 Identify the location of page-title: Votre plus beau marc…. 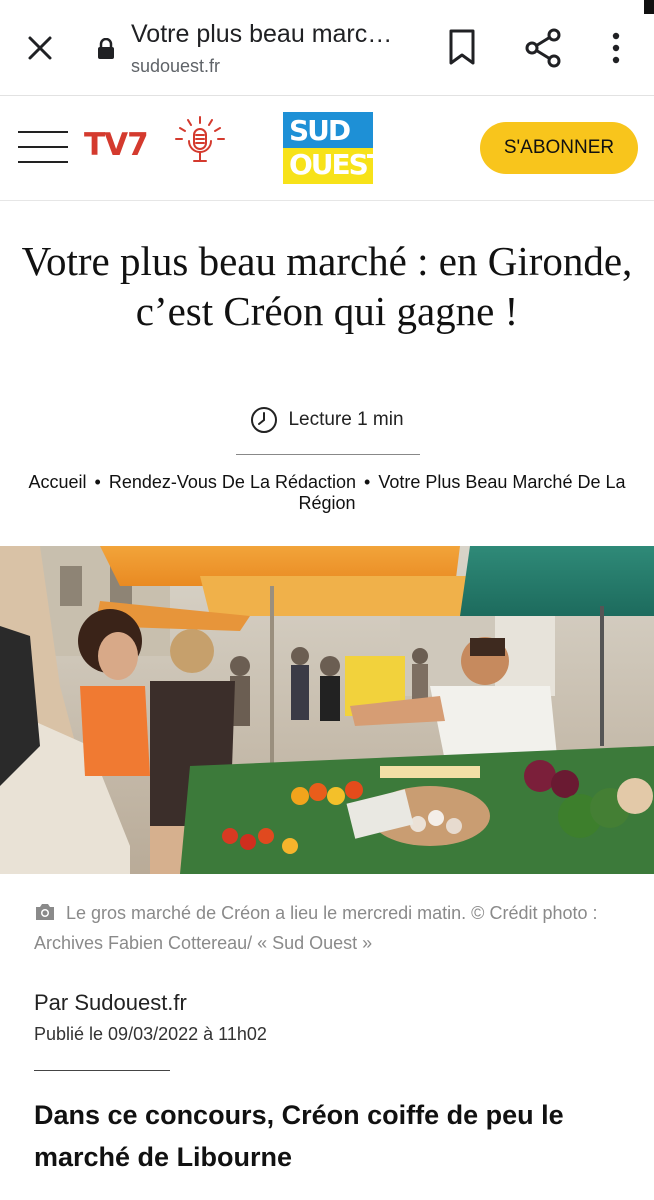
(276, 34).